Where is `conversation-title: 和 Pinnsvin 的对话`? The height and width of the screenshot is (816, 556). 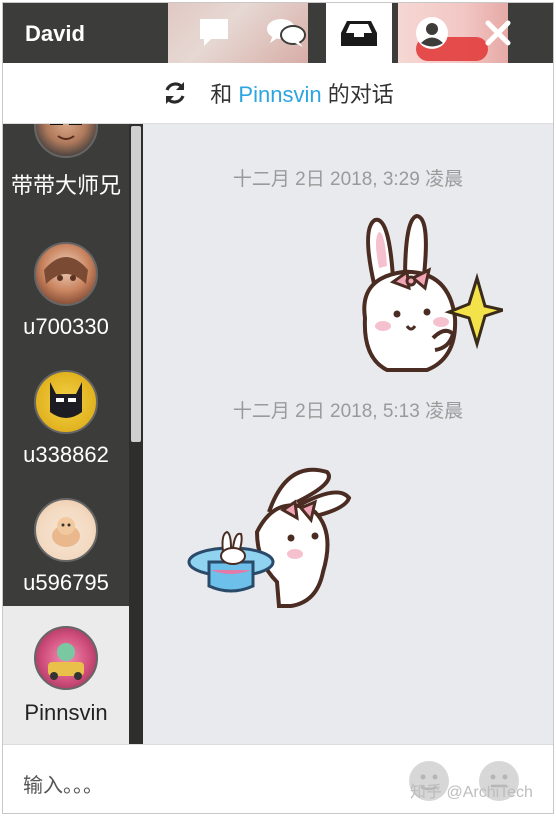 conversation-title: 和 Pinnsvin 的对话 is located at coordinates (301, 93).